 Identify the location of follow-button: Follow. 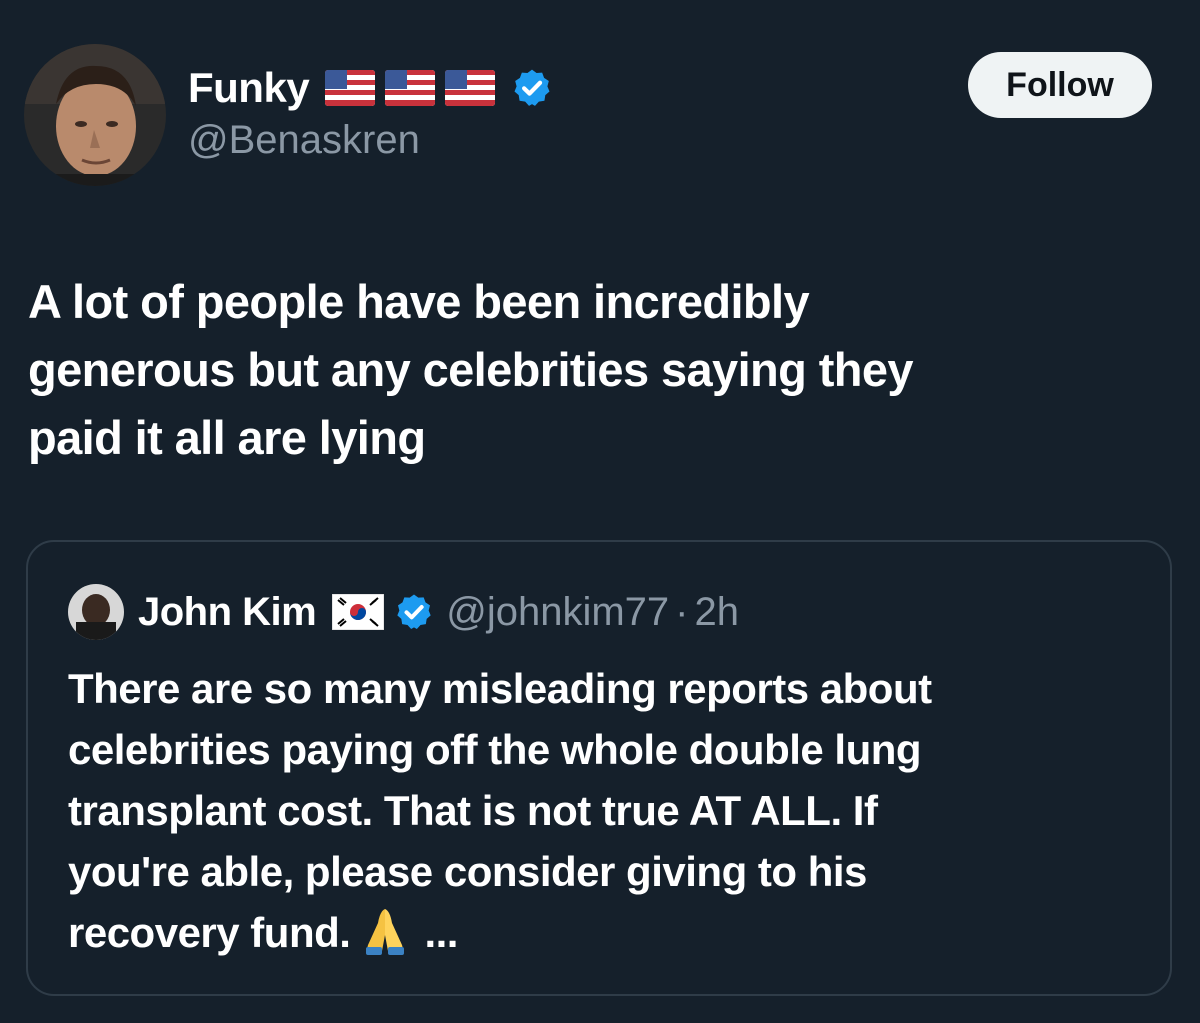
(1060, 85).